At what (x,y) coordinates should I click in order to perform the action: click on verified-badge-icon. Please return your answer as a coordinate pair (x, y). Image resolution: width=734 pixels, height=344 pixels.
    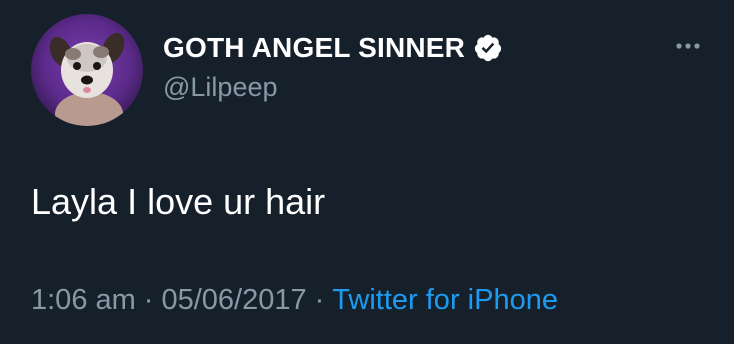
    Looking at the image, I should click on (488, 48).